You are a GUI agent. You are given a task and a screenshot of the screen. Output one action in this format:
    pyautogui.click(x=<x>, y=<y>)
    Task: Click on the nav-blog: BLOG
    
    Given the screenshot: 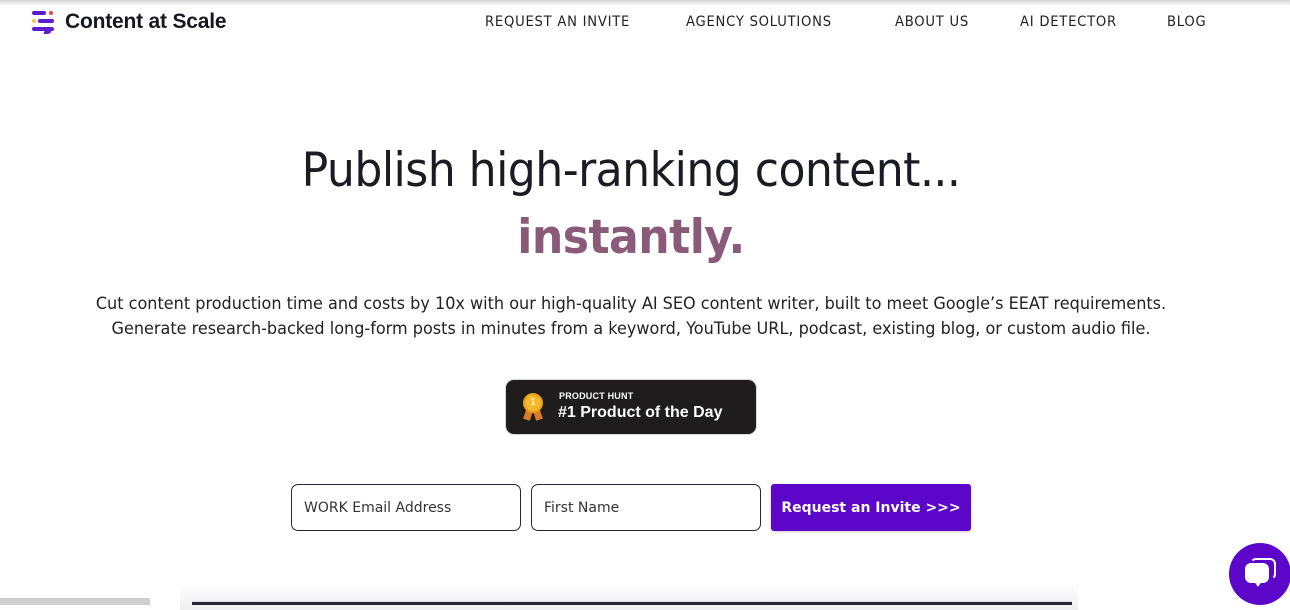 What is the action you would take?
    pyautogui.click(x=1186, y=22)
    